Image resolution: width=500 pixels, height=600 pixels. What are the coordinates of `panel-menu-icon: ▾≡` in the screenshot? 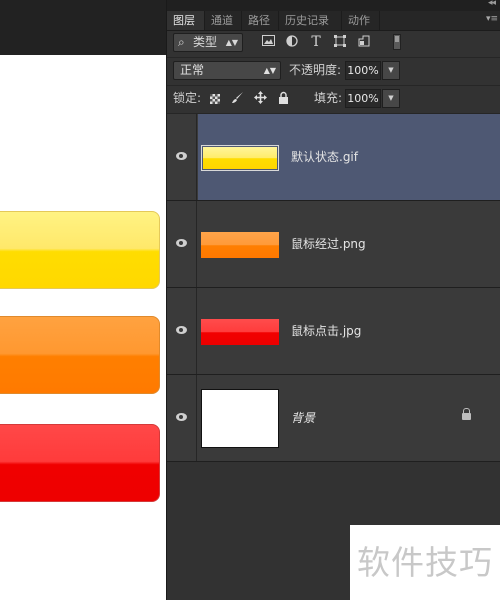 It's located at (492, 19).